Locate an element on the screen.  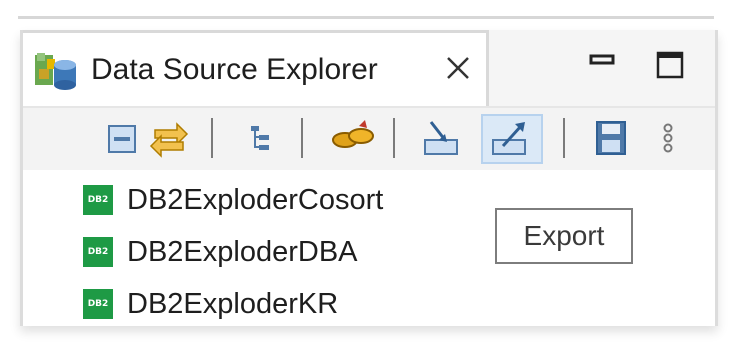
connect-icon is located at coordinates (351, 138).